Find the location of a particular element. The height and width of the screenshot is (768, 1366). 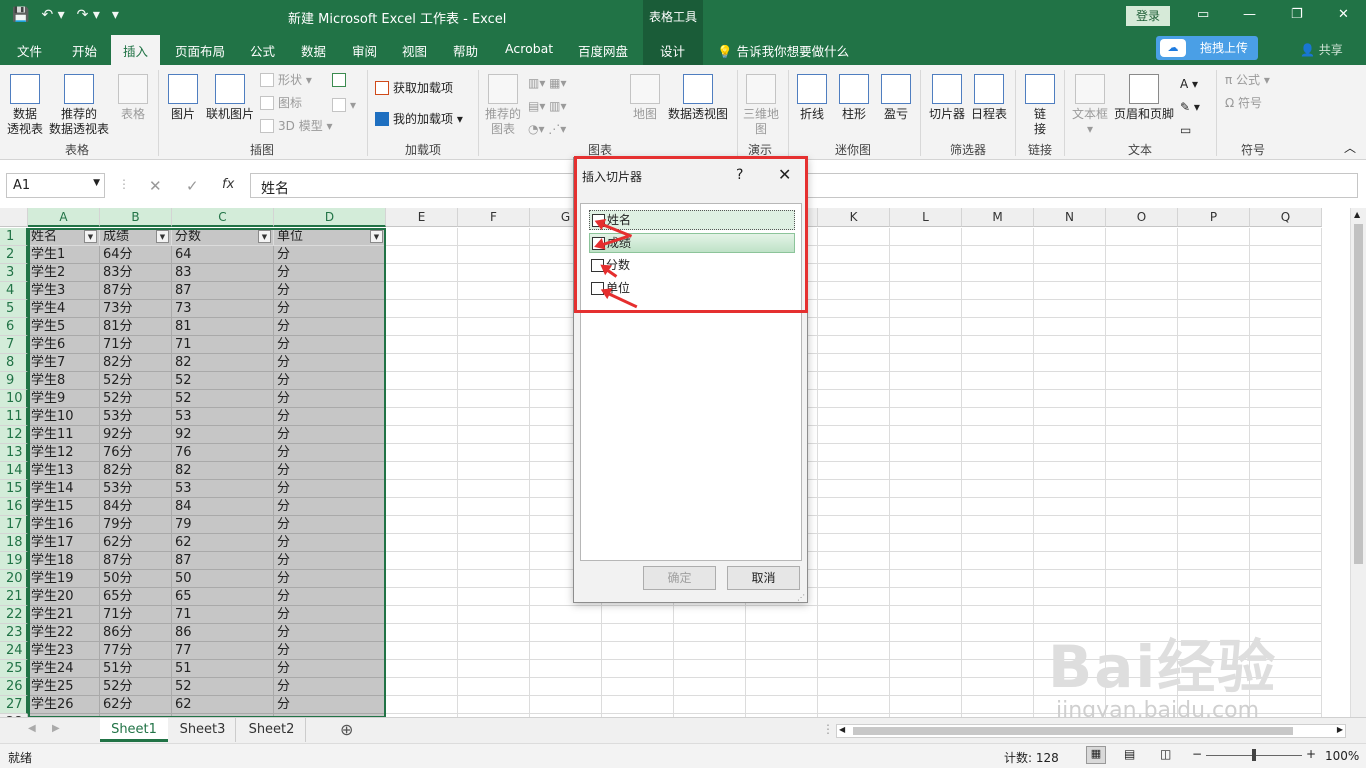

sparkline-winloss-button: 盈亏 is located at coordinates (896, 98).